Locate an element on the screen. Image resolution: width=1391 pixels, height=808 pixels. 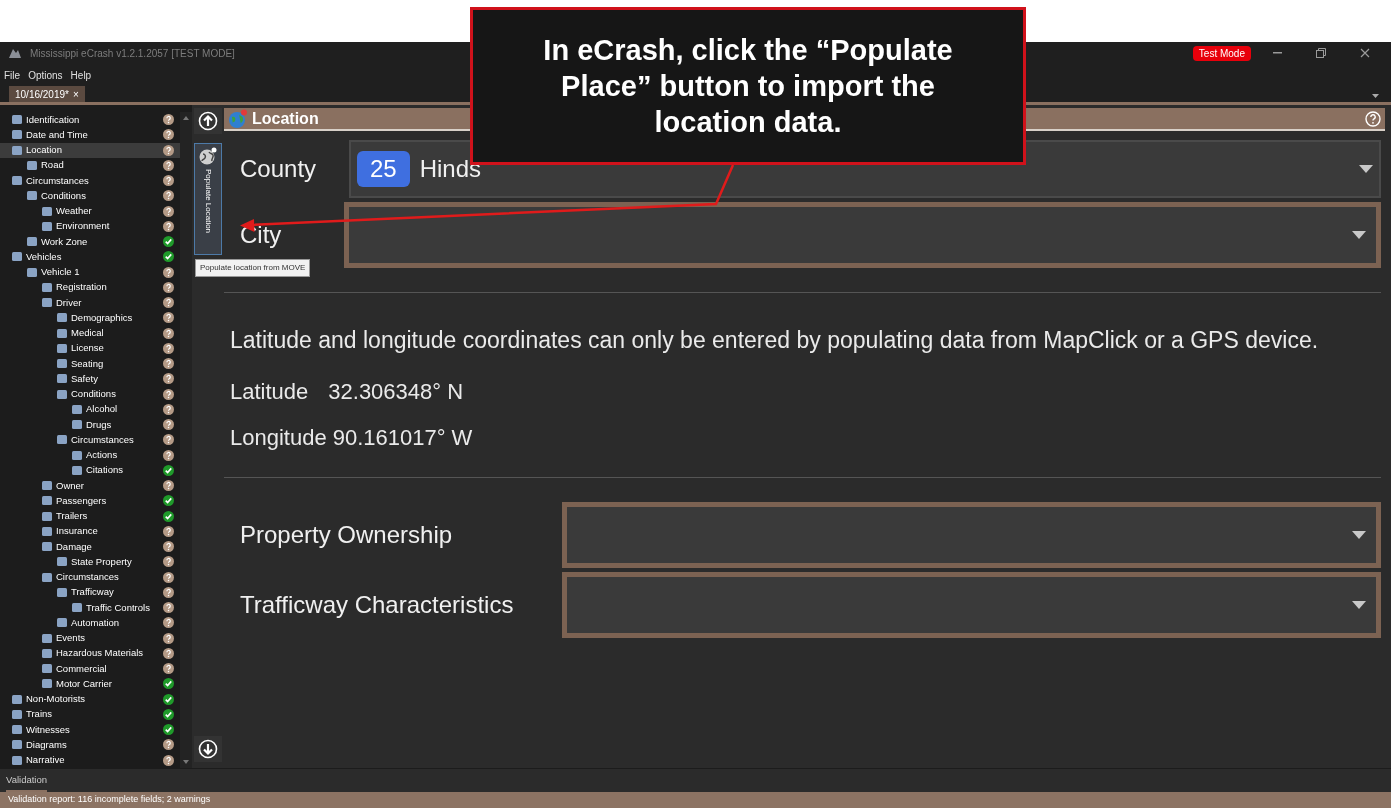
tree-item-label: Insurance is located at coordinates (77, 531).